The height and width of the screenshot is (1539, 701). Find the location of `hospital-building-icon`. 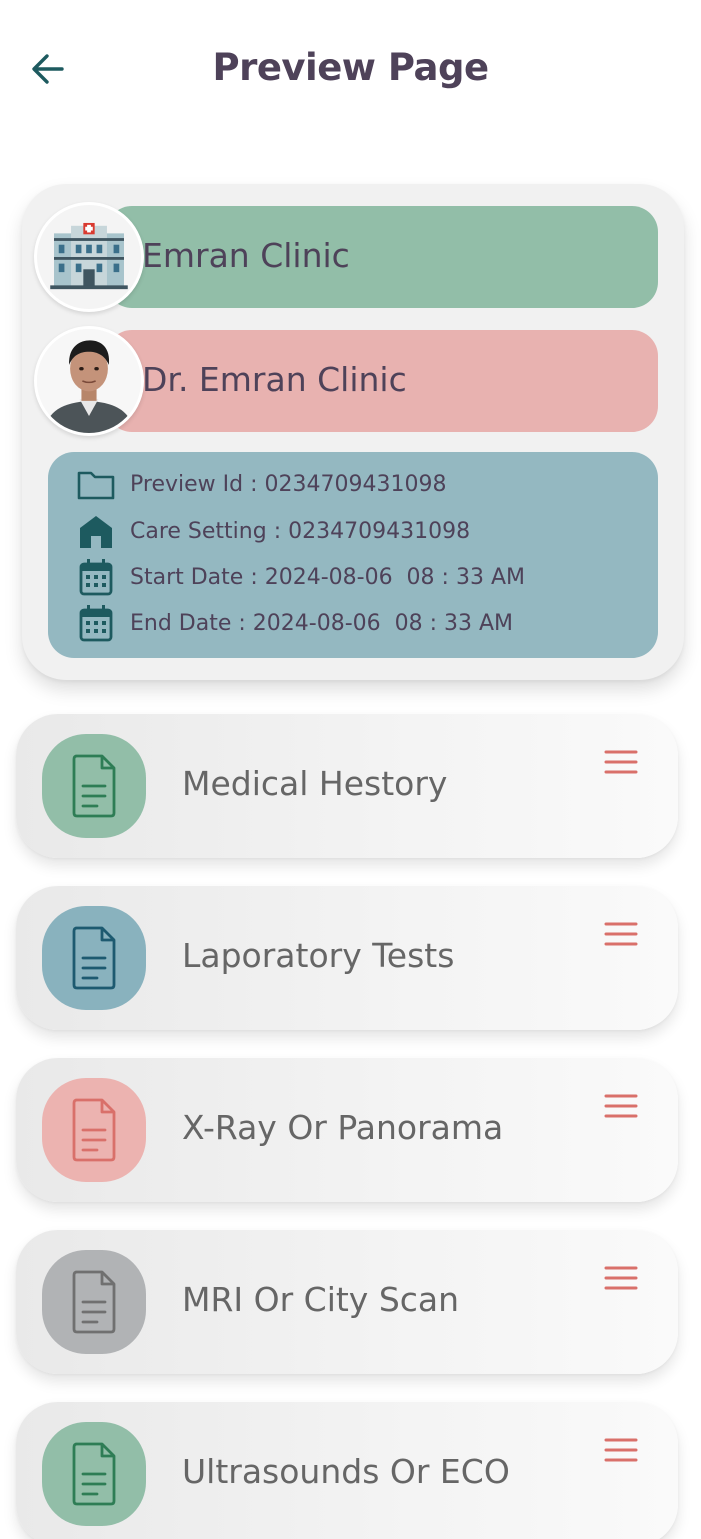

hospital-building-icon is located at coordinates (89, 257).